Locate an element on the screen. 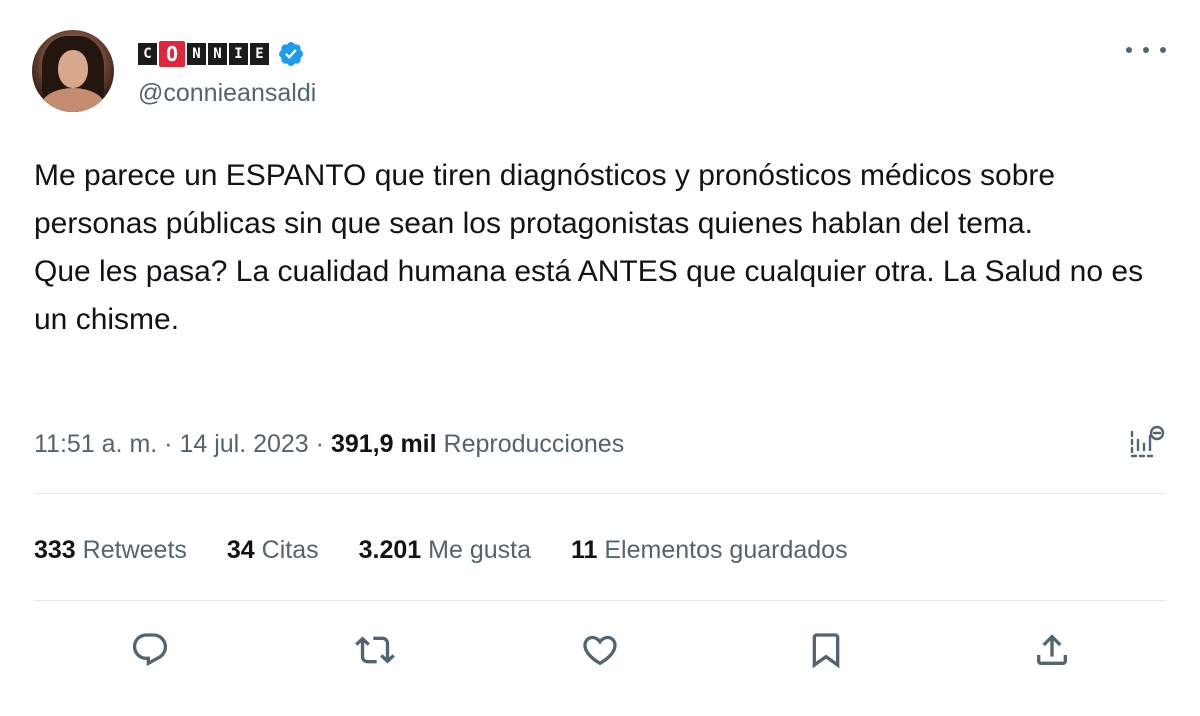 Image resolution: width=1200 pixels, height=716 pixels. quotes-count: 34 is located at coordinates (240, 549).